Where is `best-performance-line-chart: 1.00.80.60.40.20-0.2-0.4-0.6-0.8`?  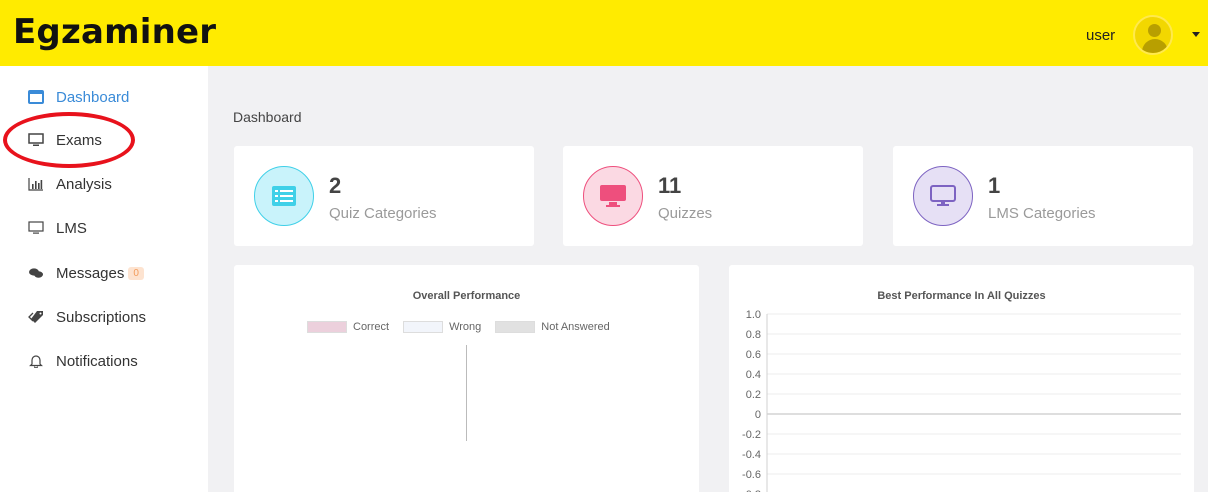 best-performance-line-chart: 1.00.80.60.40.20-0.2-0.4-0.6-0.8 is located at coordinates (961, 400).